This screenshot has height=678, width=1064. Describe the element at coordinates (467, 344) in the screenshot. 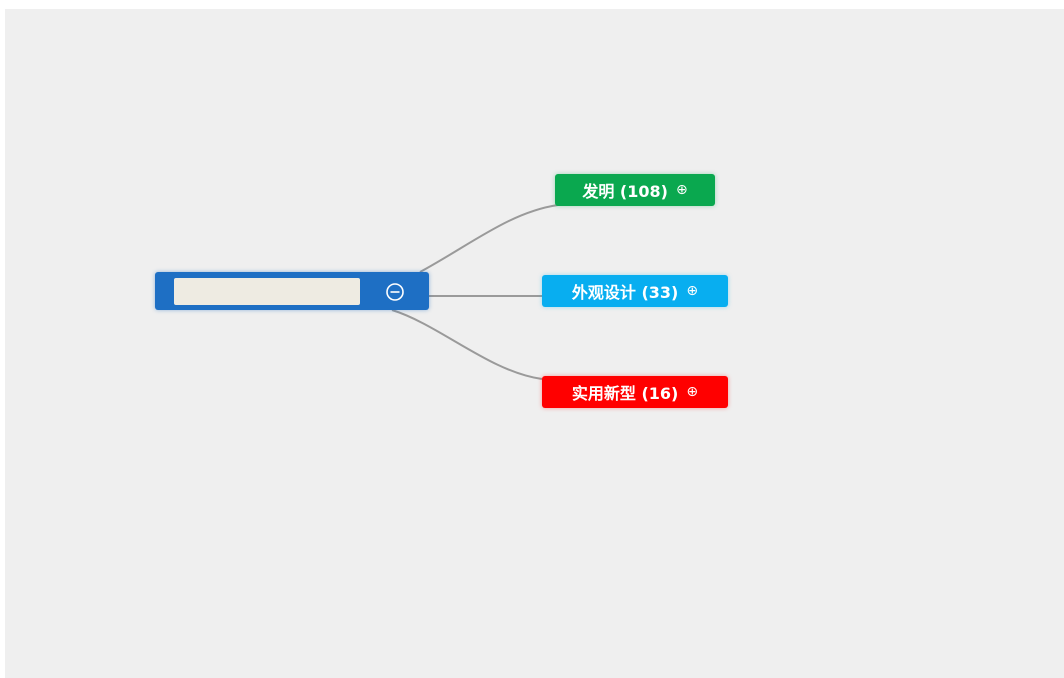

I see `link-root-to-utility` at that location.